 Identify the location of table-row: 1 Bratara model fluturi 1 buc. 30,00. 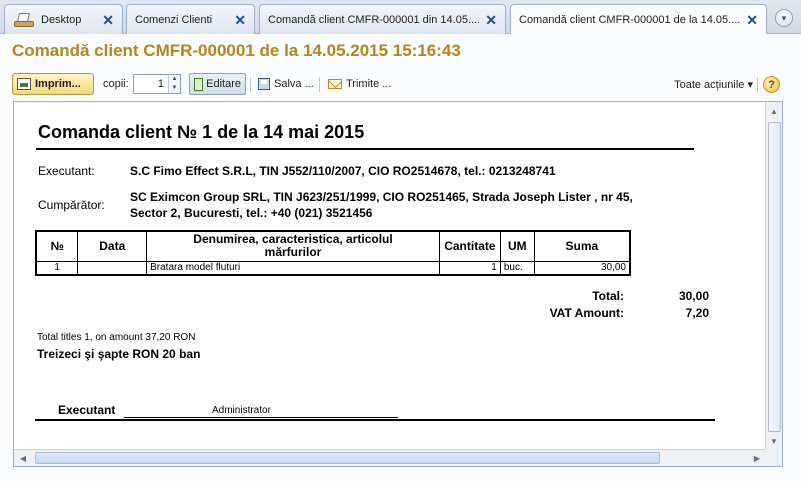
(333, 268).